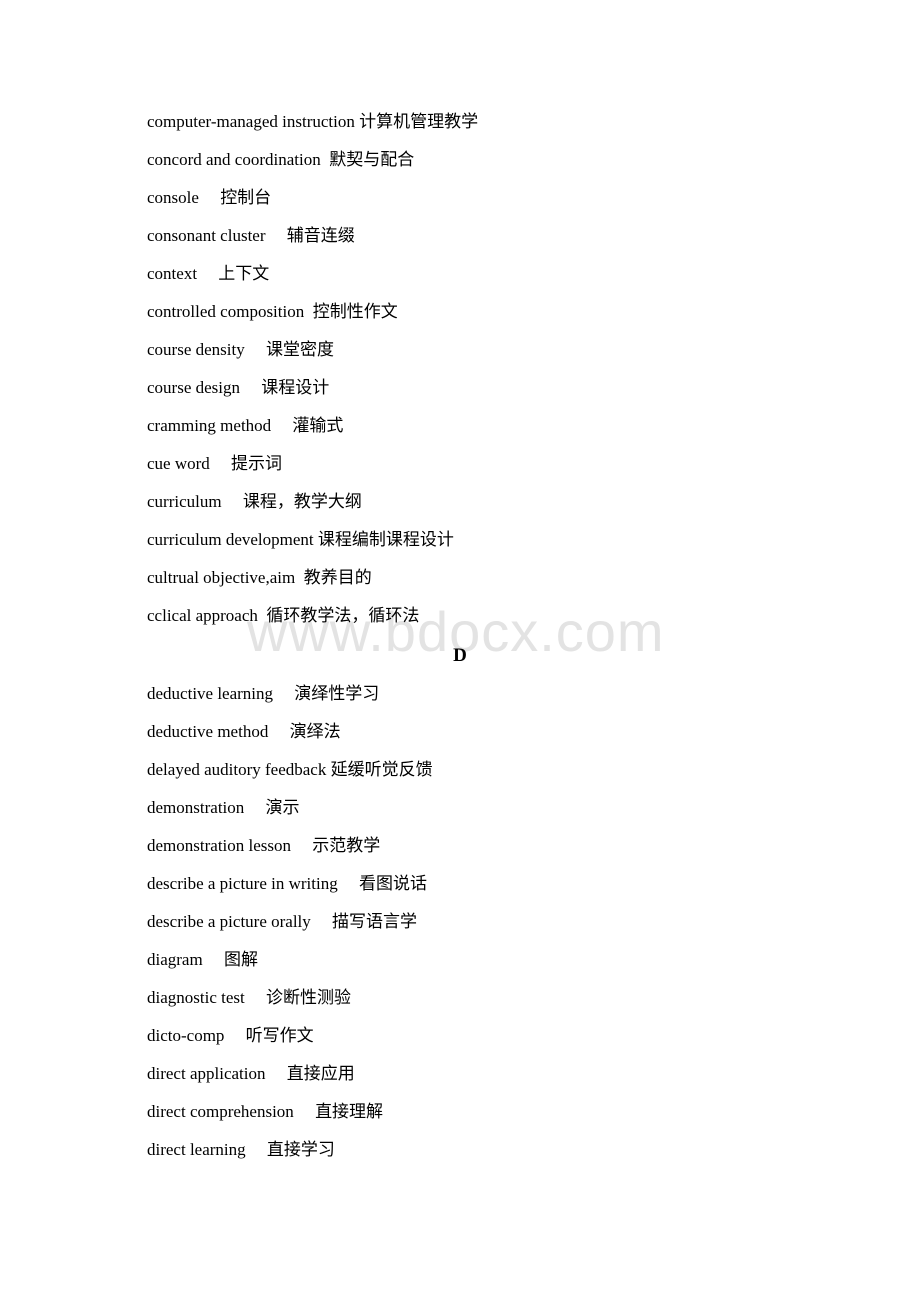  I want to click on entry-translation: 直接理解, so click(349, 1111).